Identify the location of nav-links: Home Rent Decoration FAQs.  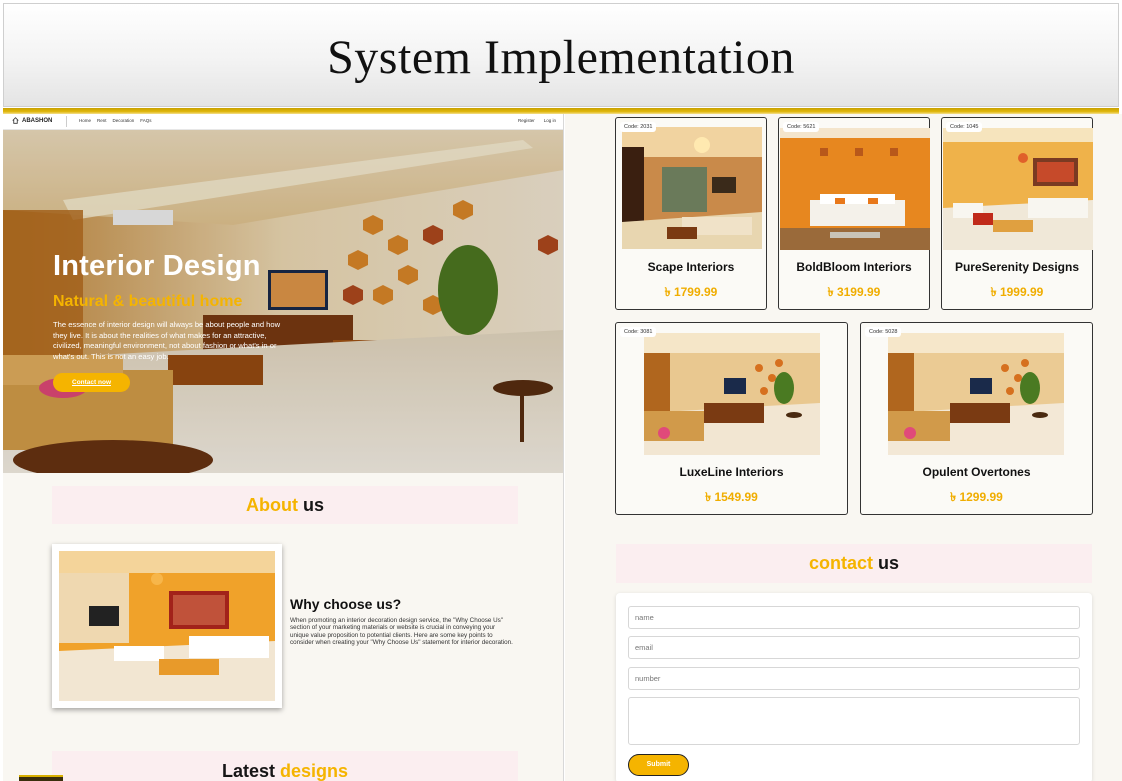
(115, 120).